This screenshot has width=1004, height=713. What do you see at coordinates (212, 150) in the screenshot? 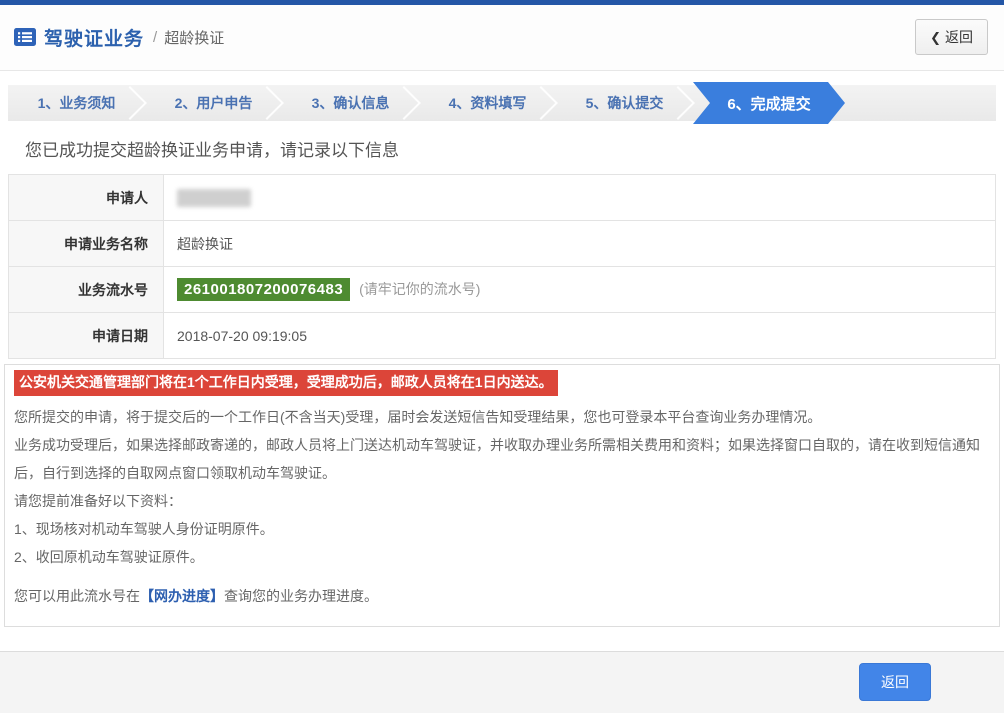
I see `success-heading: 您已成功提交超龄换证业务申请，请记录以下信息` at bounding box center [212, 150].